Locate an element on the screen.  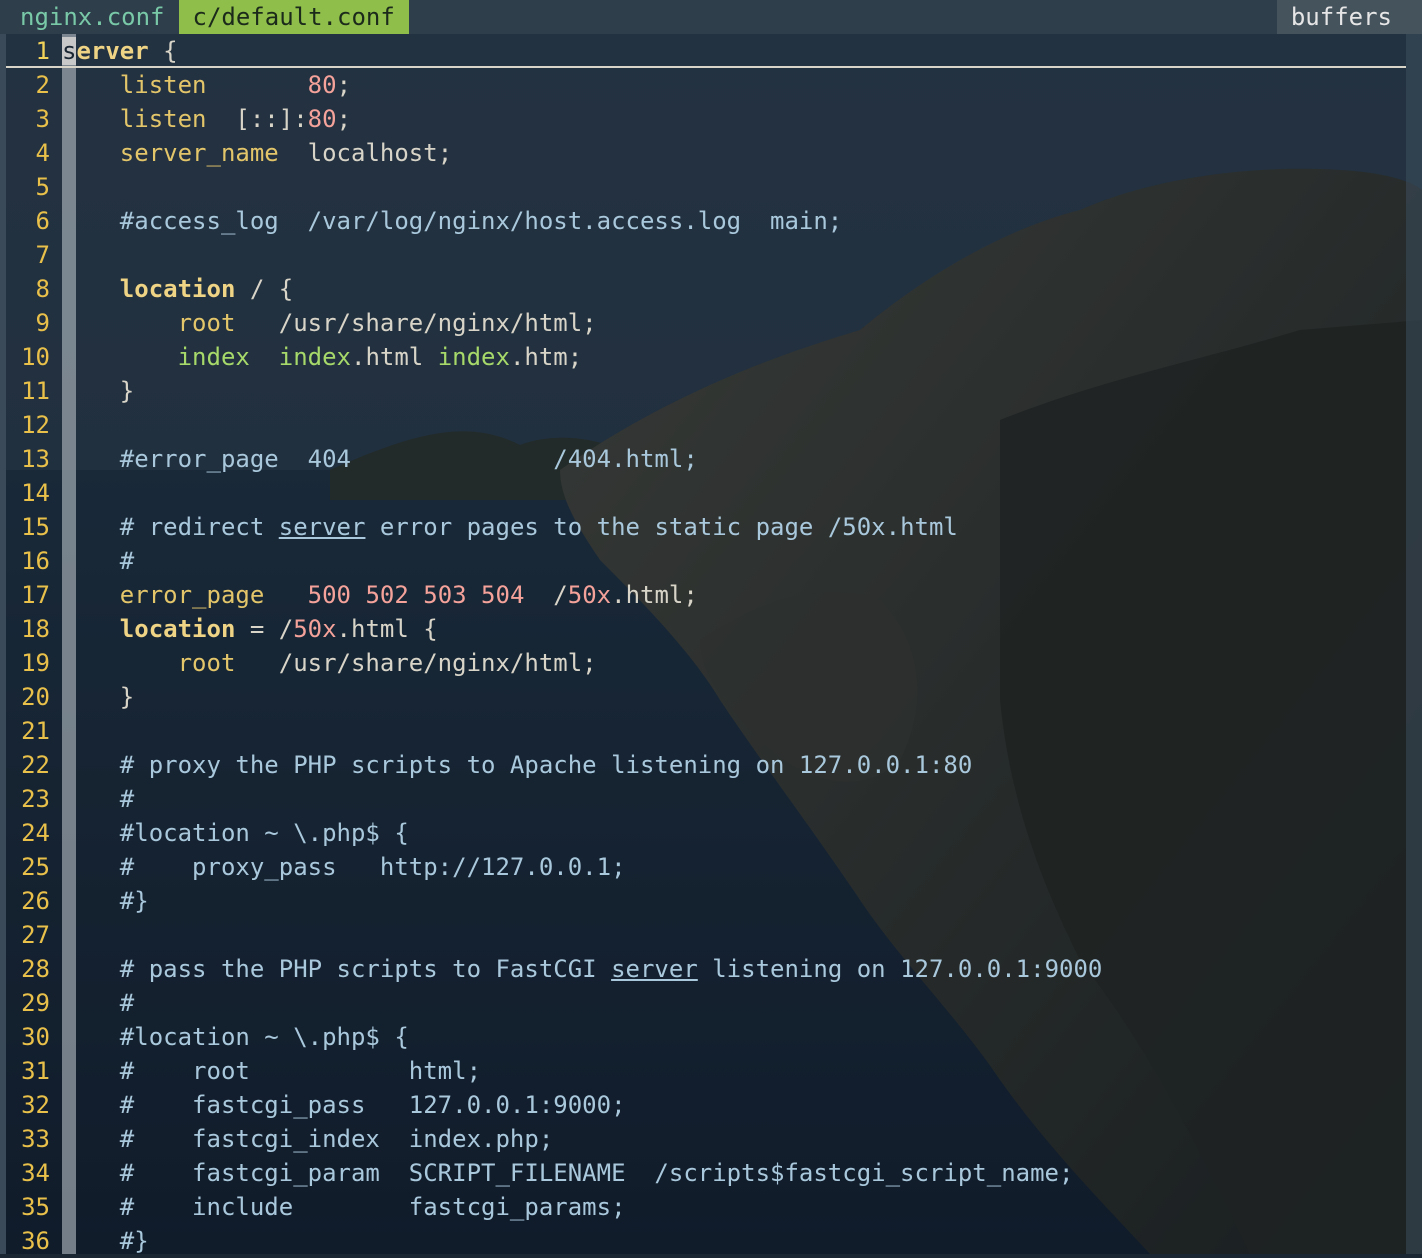
code-line: 3 listen [::]:80; is located at coordinates (706, 119).